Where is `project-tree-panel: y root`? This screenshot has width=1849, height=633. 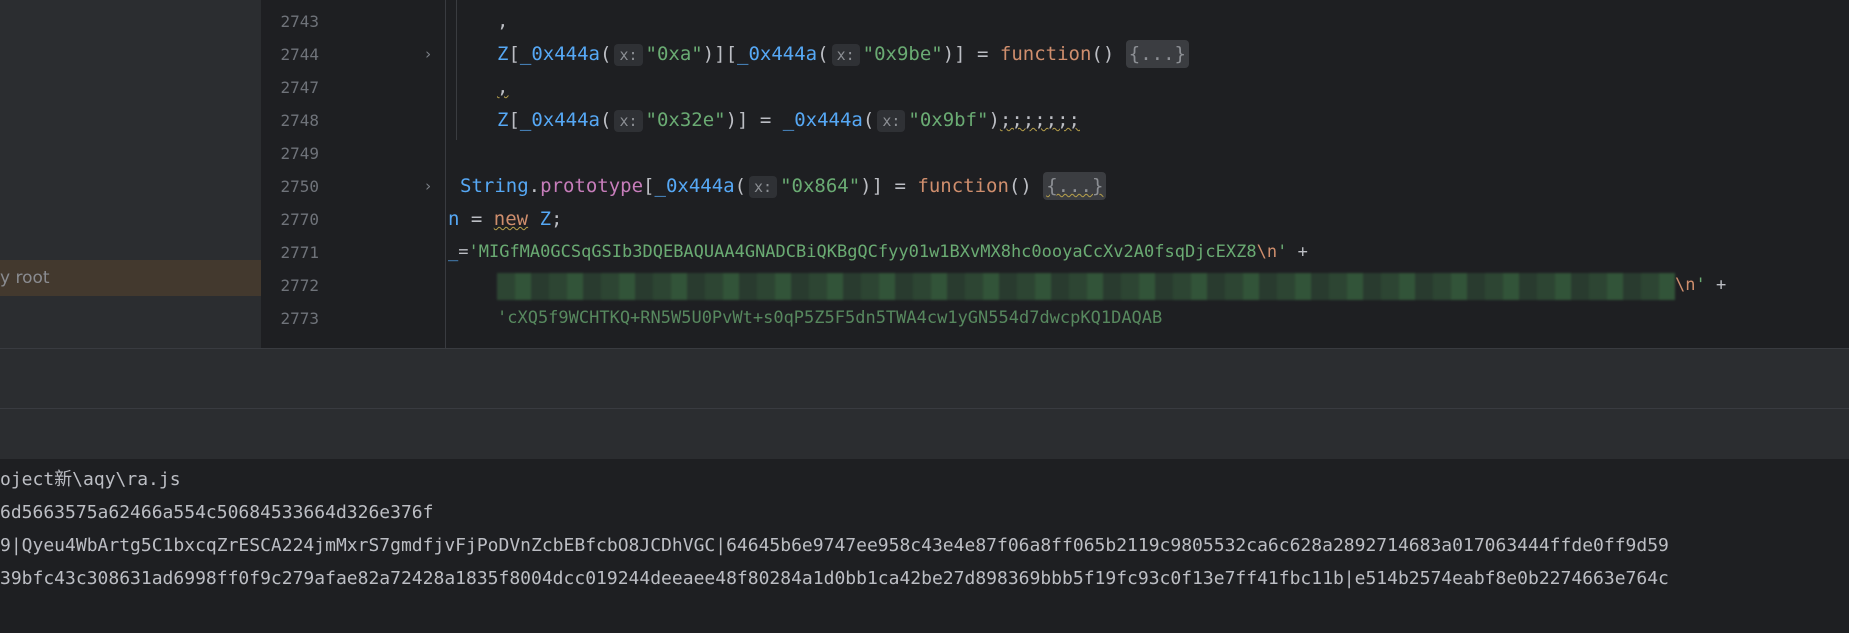
project-tree-panel: y root is located at coordinates (130, 174).